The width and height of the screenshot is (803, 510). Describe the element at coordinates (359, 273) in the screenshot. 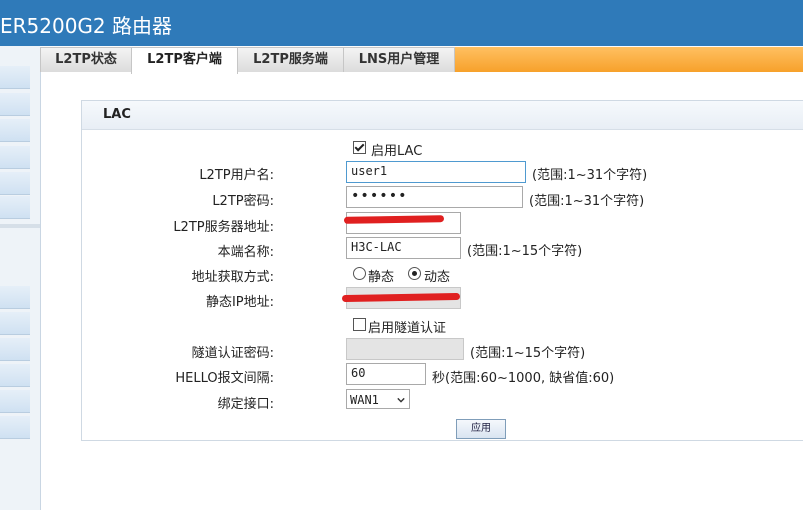

I see `addr-mode-static-radio` at that location.